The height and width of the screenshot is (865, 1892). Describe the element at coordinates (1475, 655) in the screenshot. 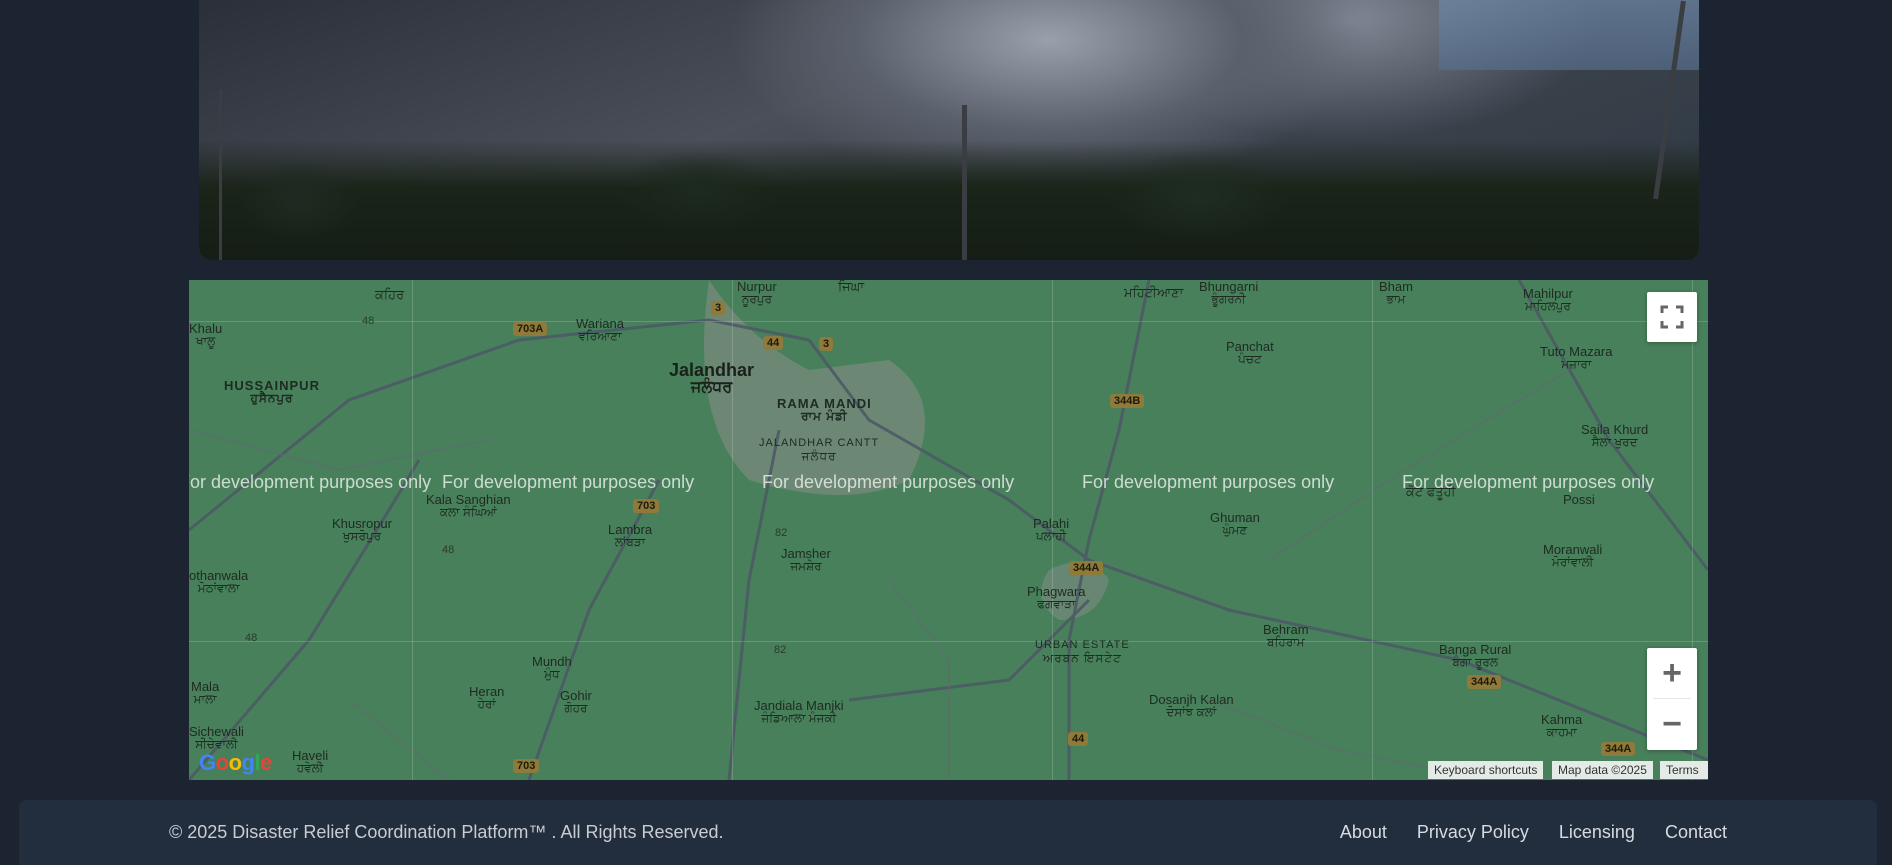

I see `place-label: Banga Rural ਬੰਗਾ ਰੂਰਲ` at that location.